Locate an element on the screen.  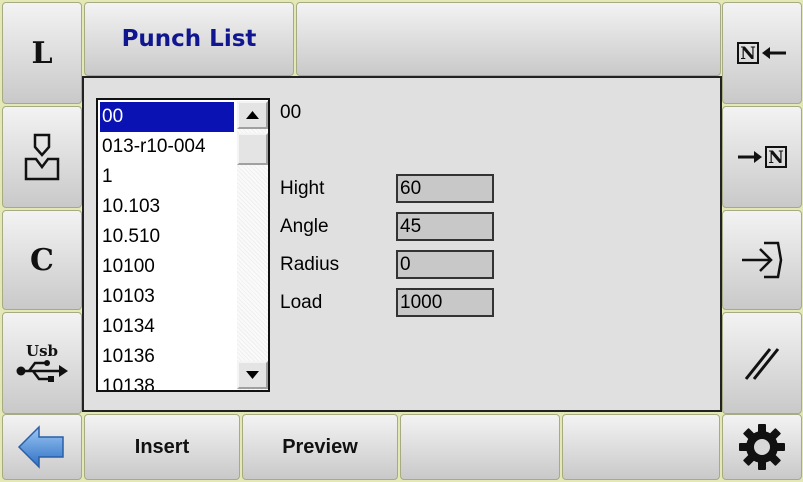
radius-value: 0 is located at coordinates (445, 264).